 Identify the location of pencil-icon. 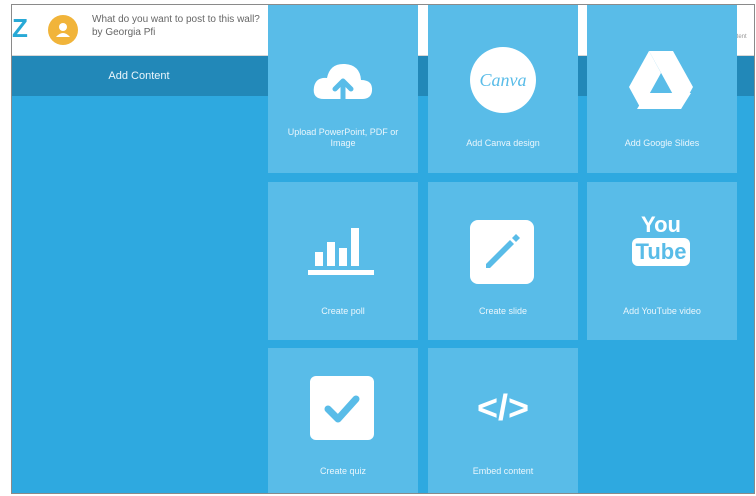
(502, 252).